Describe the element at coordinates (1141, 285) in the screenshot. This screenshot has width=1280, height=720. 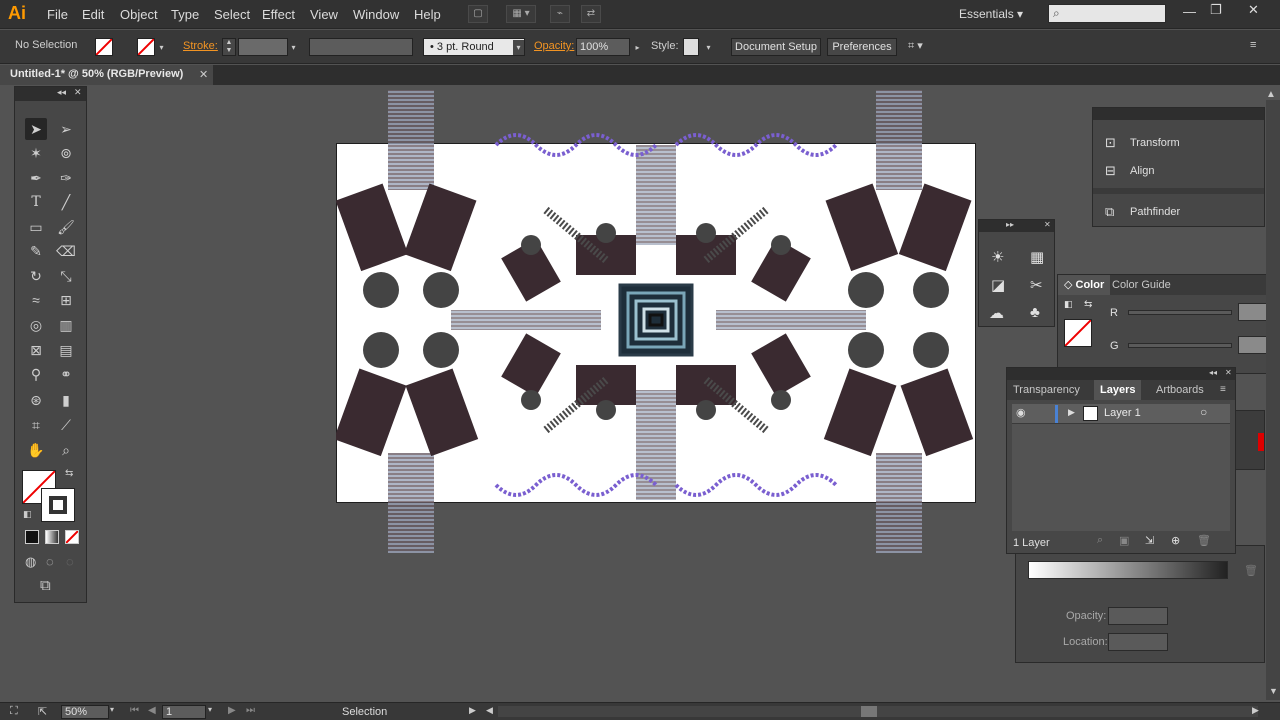
I see `tab-color-guide: Color Guide` at that location.